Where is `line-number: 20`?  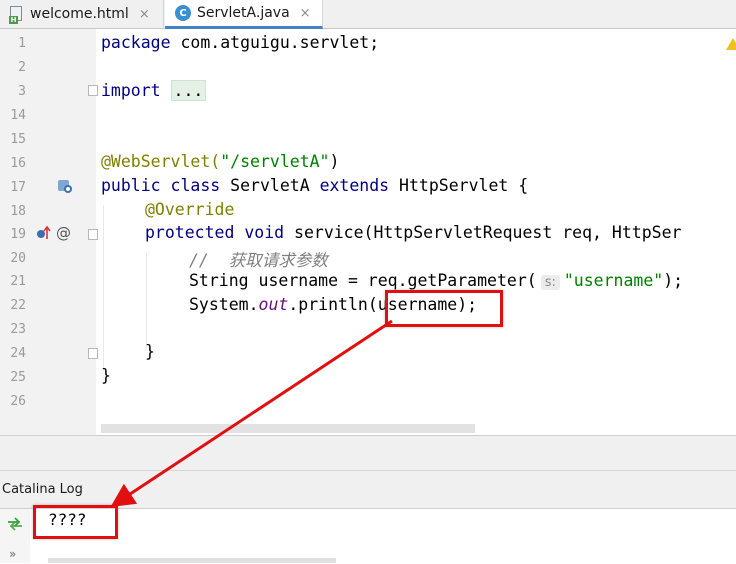
line-number: 20 is located at coordinates (18, 258).